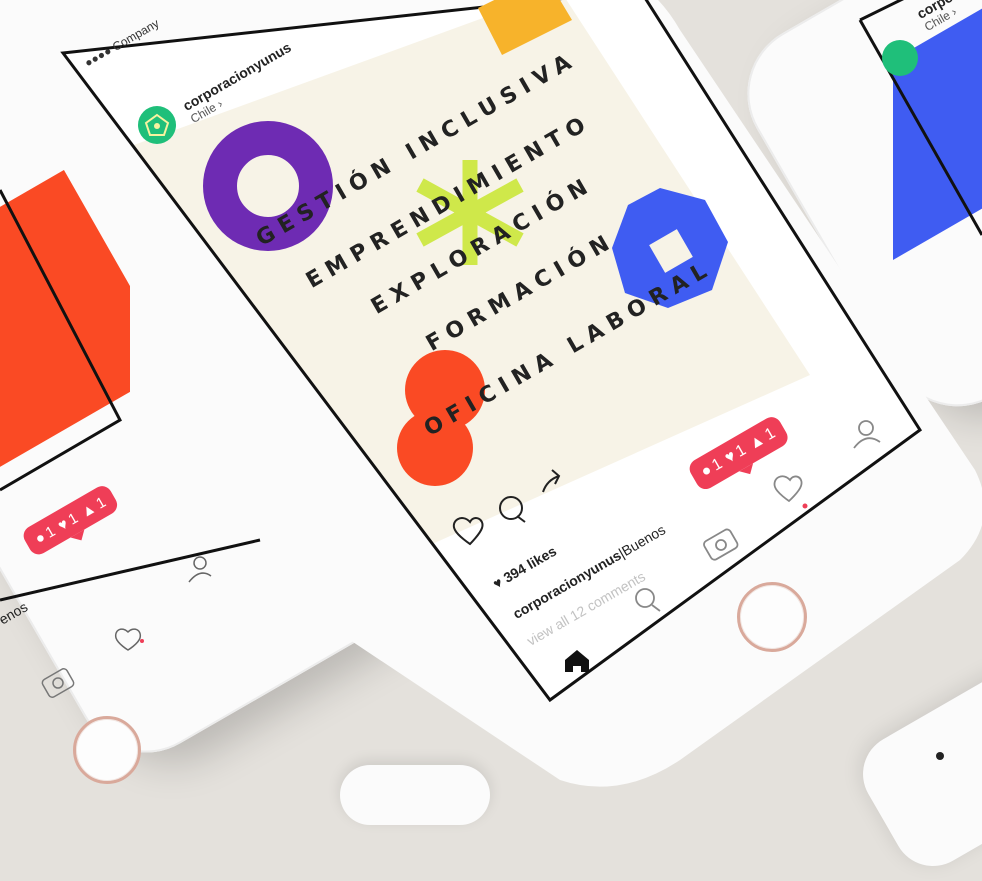 This screenshot has height=881, width=982. What do you see at coordinates (577, 661) in the screenshot?
I see `home-icon` at bounding box center [577, 661].